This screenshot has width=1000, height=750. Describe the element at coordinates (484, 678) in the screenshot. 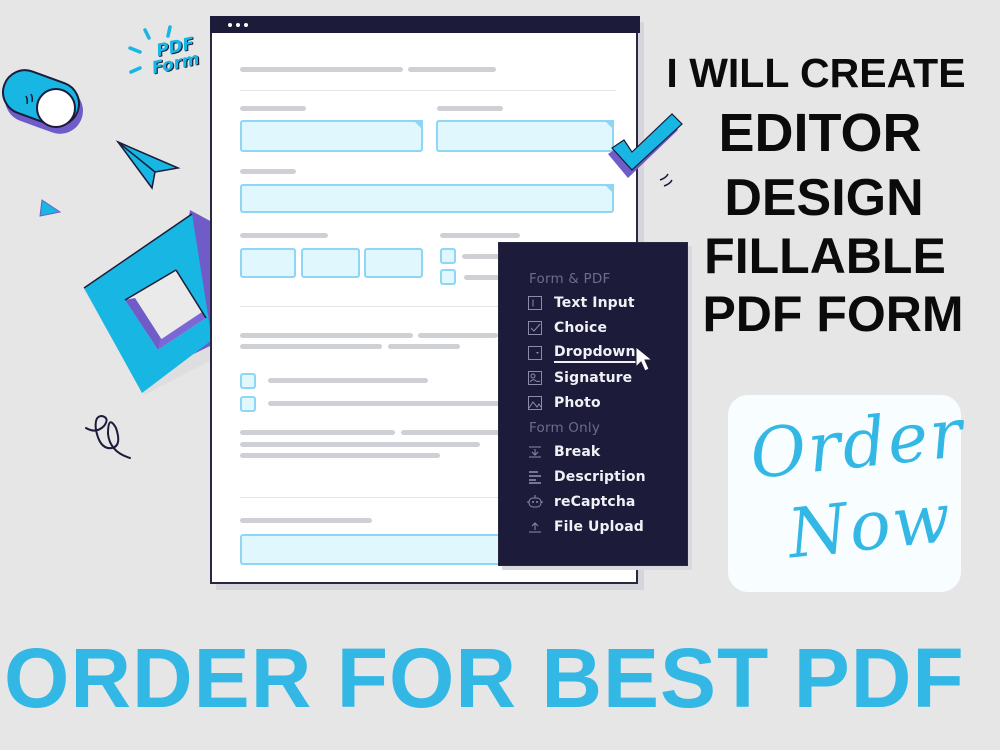

I see `order-banner: ORDER FOR BEST PDF` at that location.